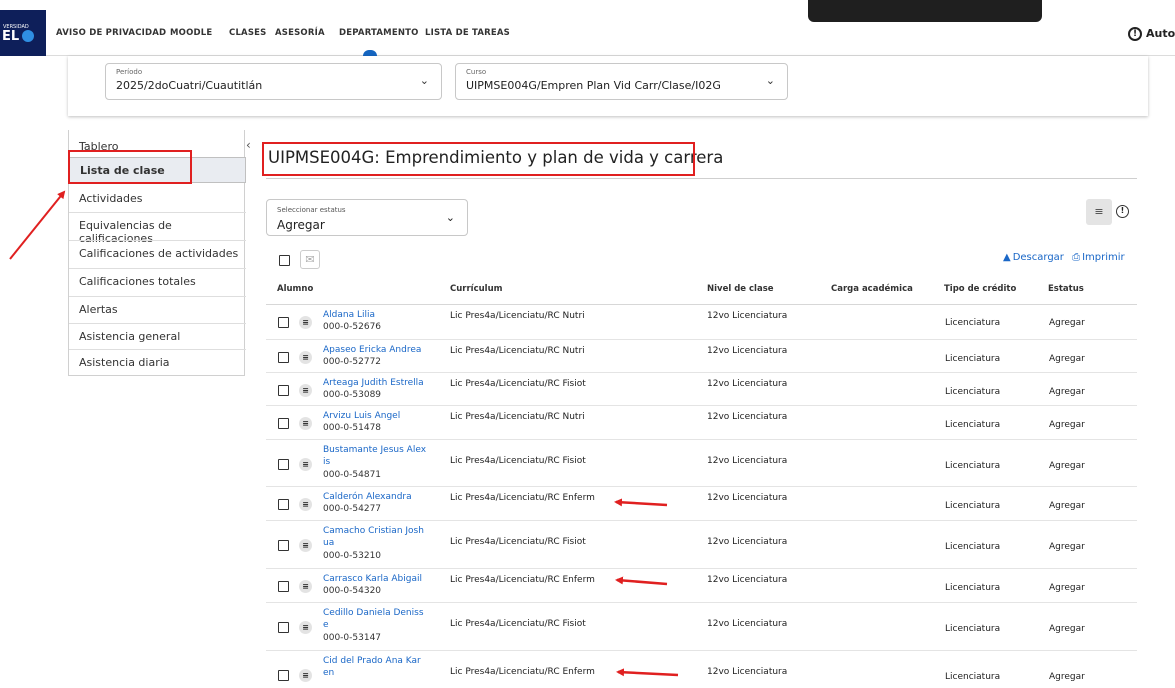 Image resolution: width=1175 pixels, height=688 pixels. I want to click on curriculum-cell: Lic Pres4a/Licenciatu/RC Enferm, so click(522, 580).